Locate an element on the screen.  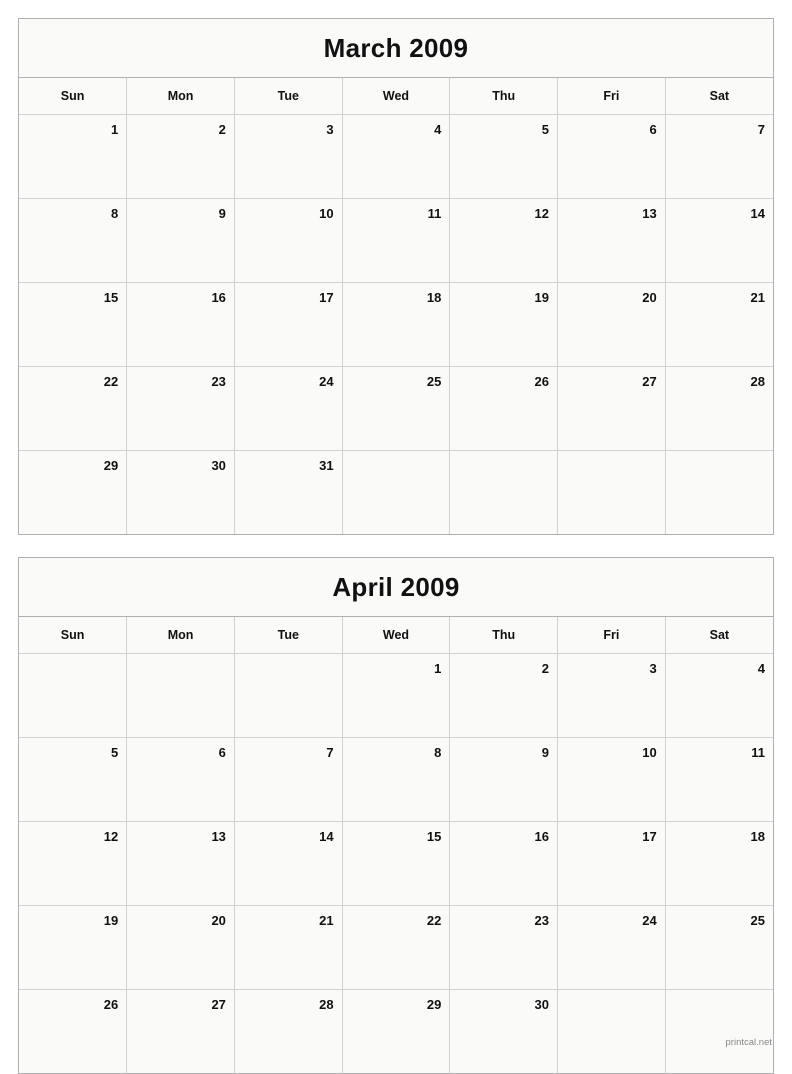
day-cell: 31 is located at coordinates (288, 492).